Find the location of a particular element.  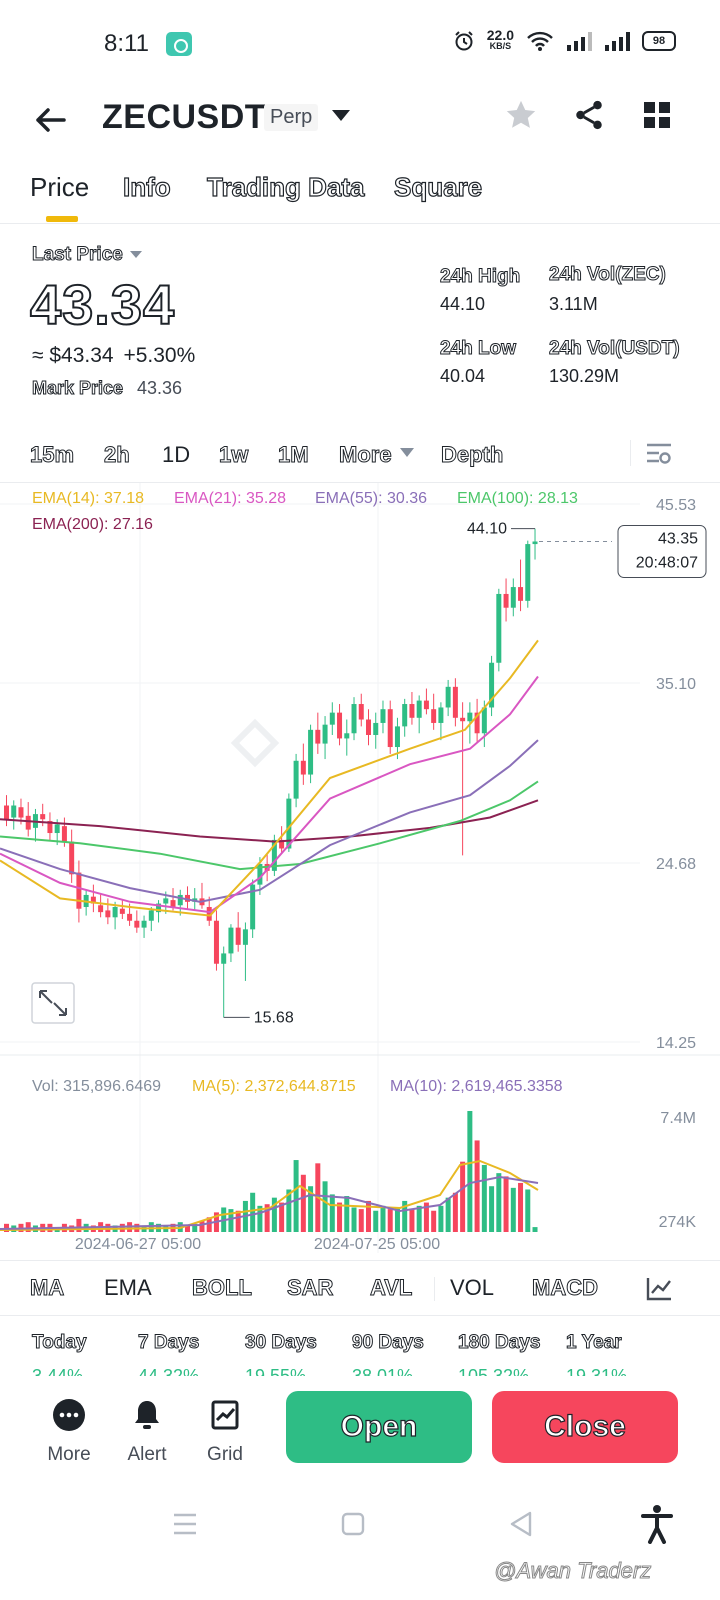

stat-24h-low-label: 24h Low is located at coordinates (478, 349).